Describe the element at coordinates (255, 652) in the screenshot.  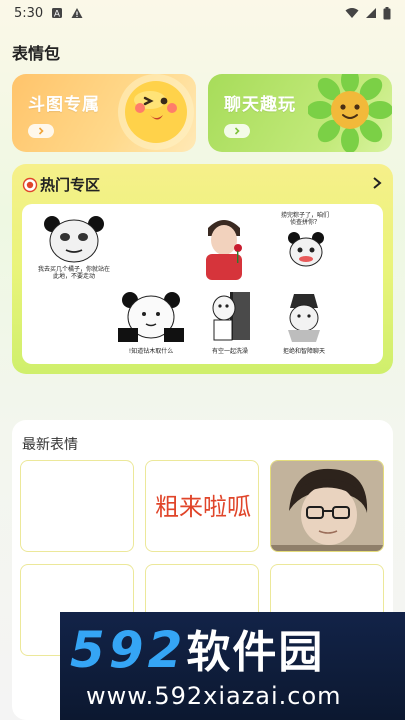
I see `watermark-name: 软件园` at that location.